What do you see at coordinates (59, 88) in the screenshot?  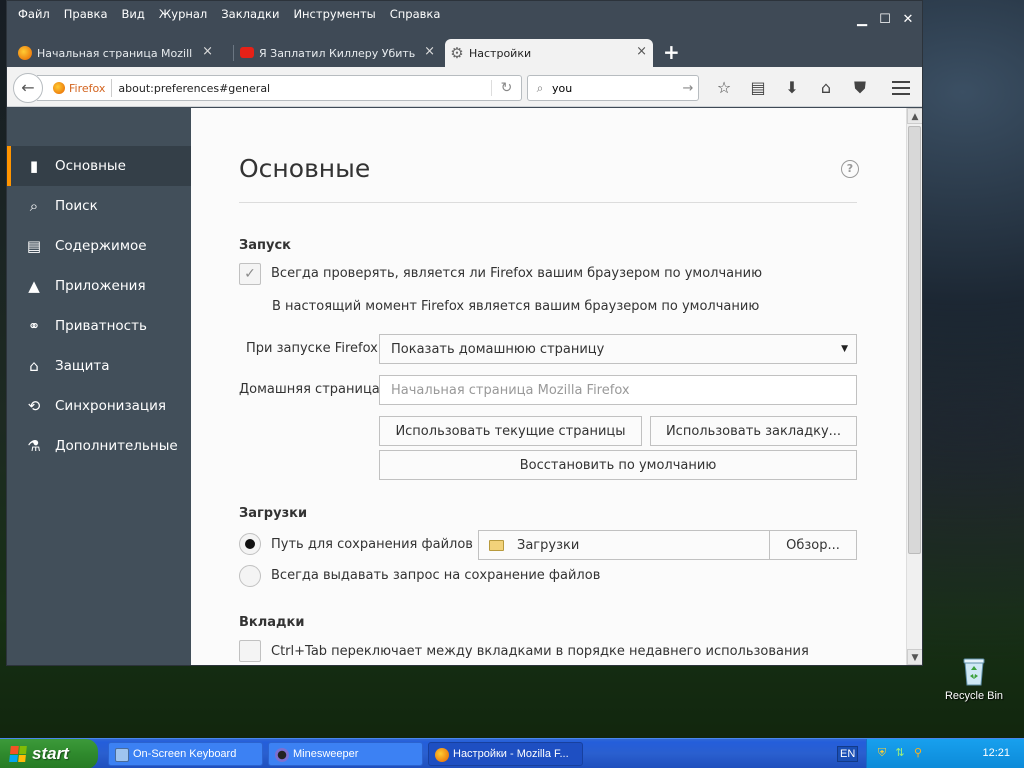 I see `firefox-icon` at bounding box center [59, 88].